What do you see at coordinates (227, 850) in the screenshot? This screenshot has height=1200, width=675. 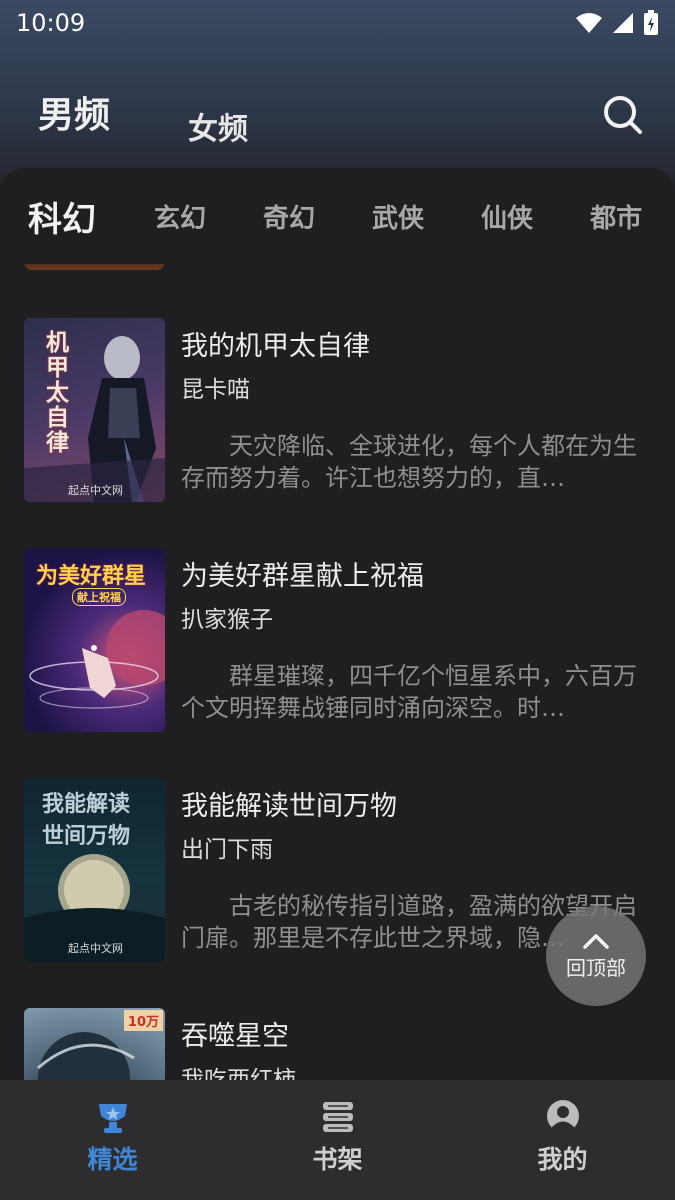 I see `book-author: 出门下雨` at bounding box center [227, 850].